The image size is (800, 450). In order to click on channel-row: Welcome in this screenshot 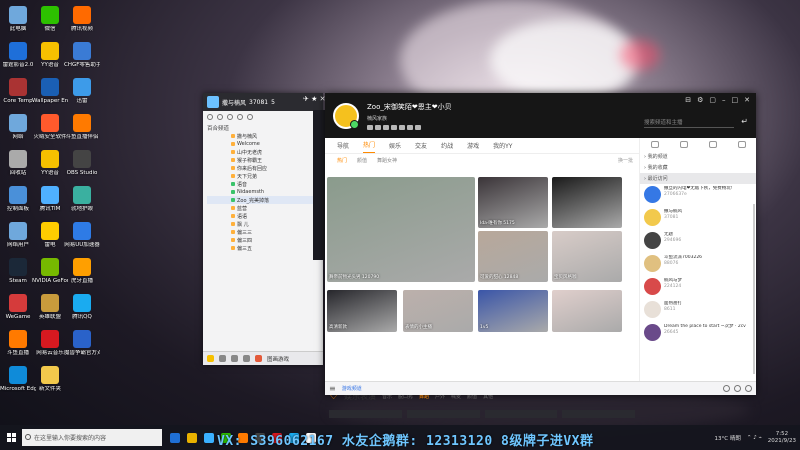, I will do `click(263, 144)`.